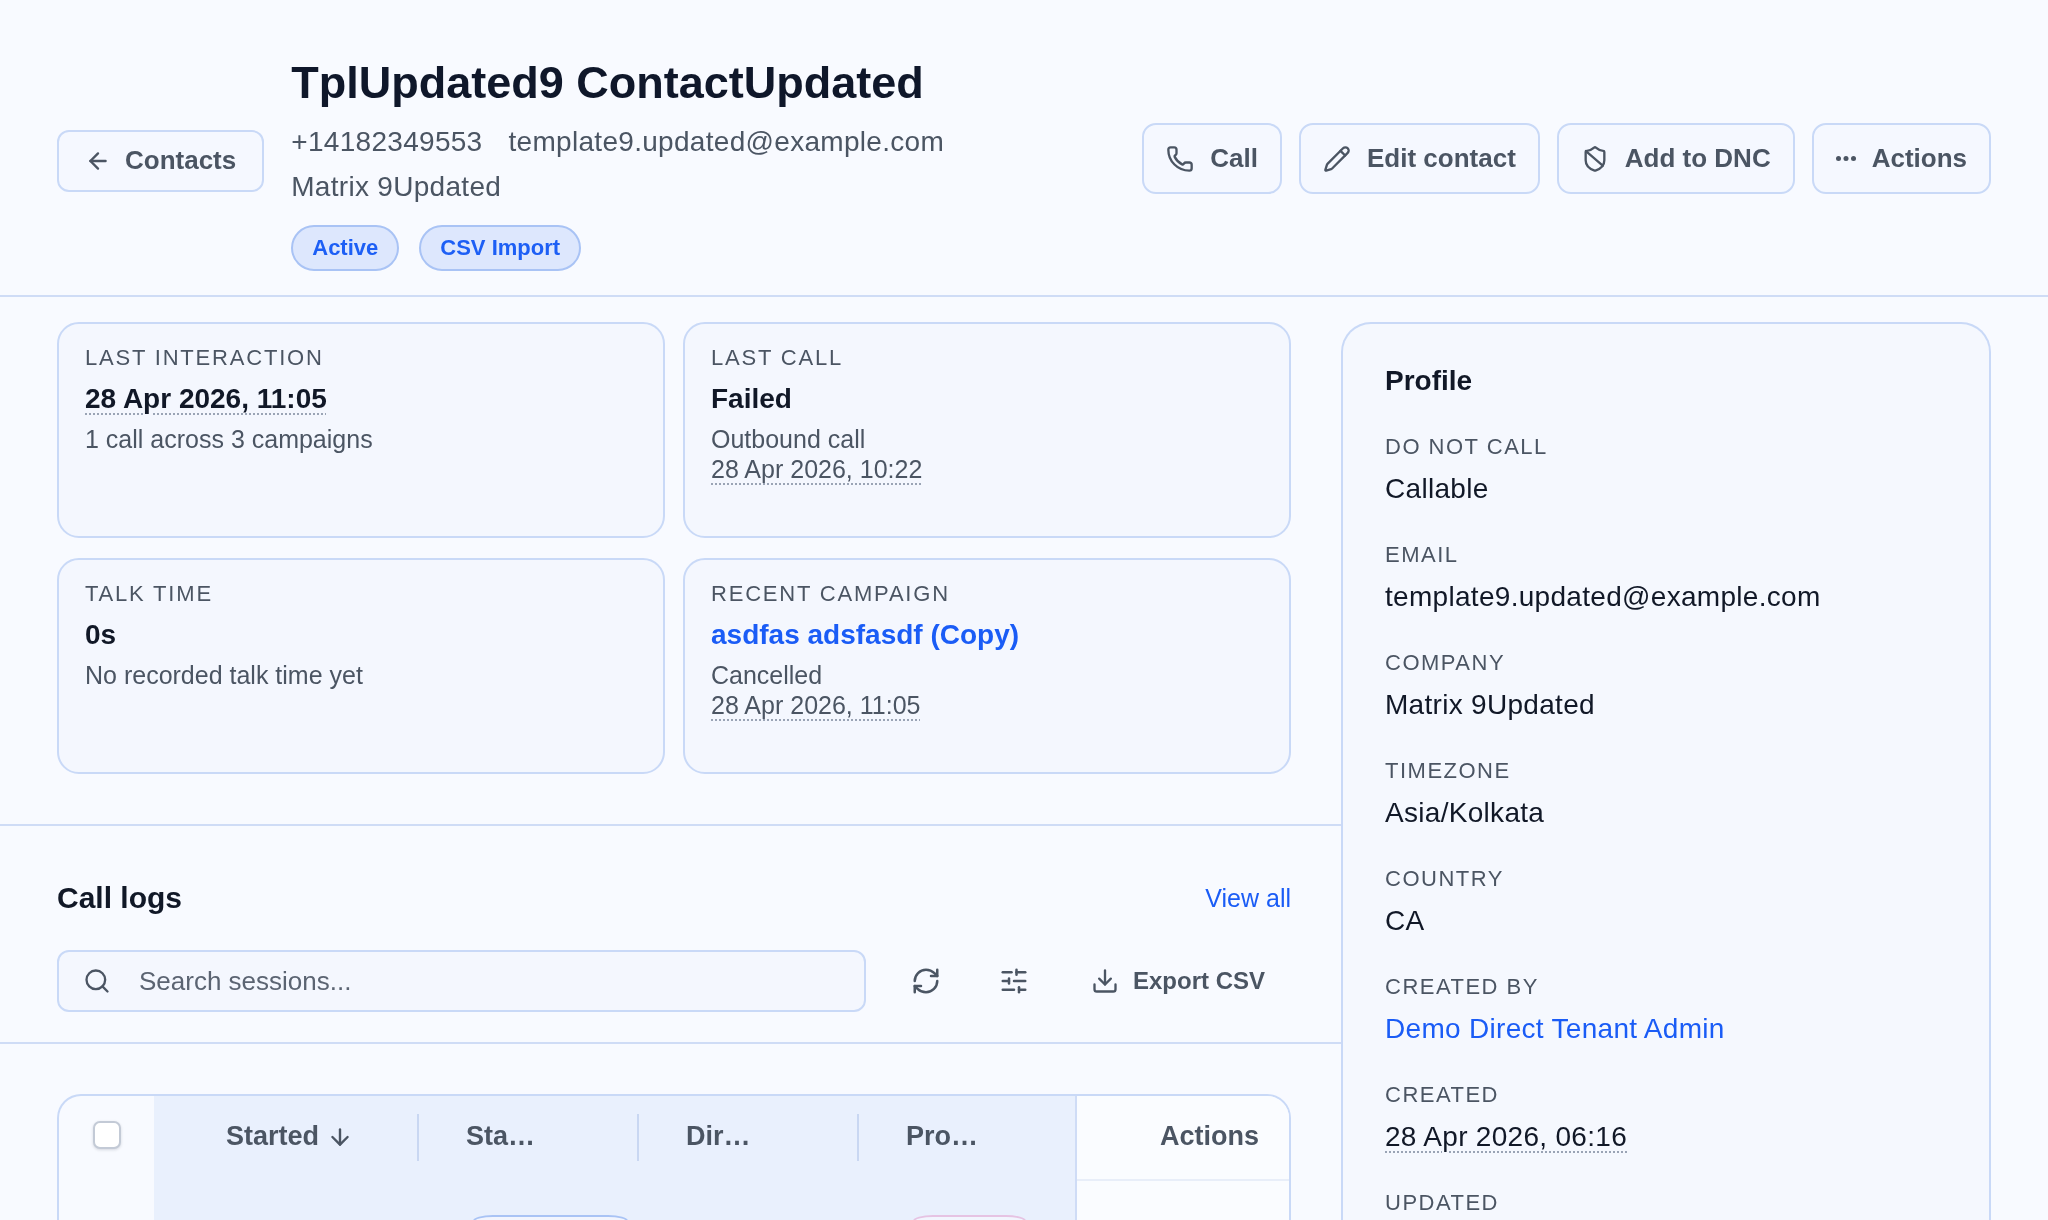 The height and width of the screenshot is (1220, 2048). What do you see at coordinates (204, 358) in the screenshot?
I see `card-label: LAST INTERACTION` at bounding box center [204, 358].